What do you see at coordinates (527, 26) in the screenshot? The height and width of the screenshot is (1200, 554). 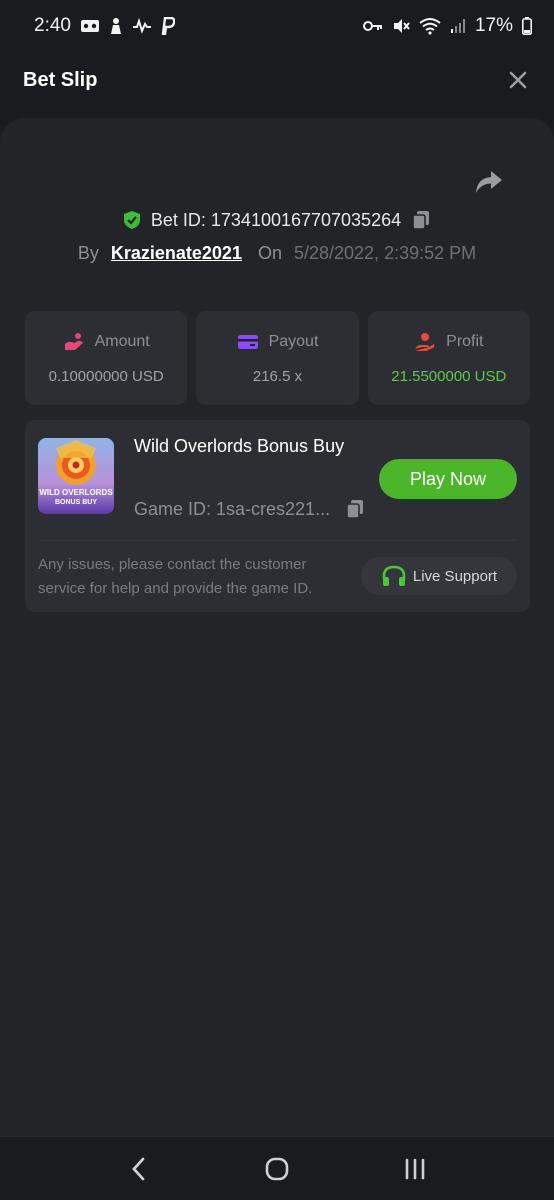 I see `battery-icon` at bounding box center [527, 26].